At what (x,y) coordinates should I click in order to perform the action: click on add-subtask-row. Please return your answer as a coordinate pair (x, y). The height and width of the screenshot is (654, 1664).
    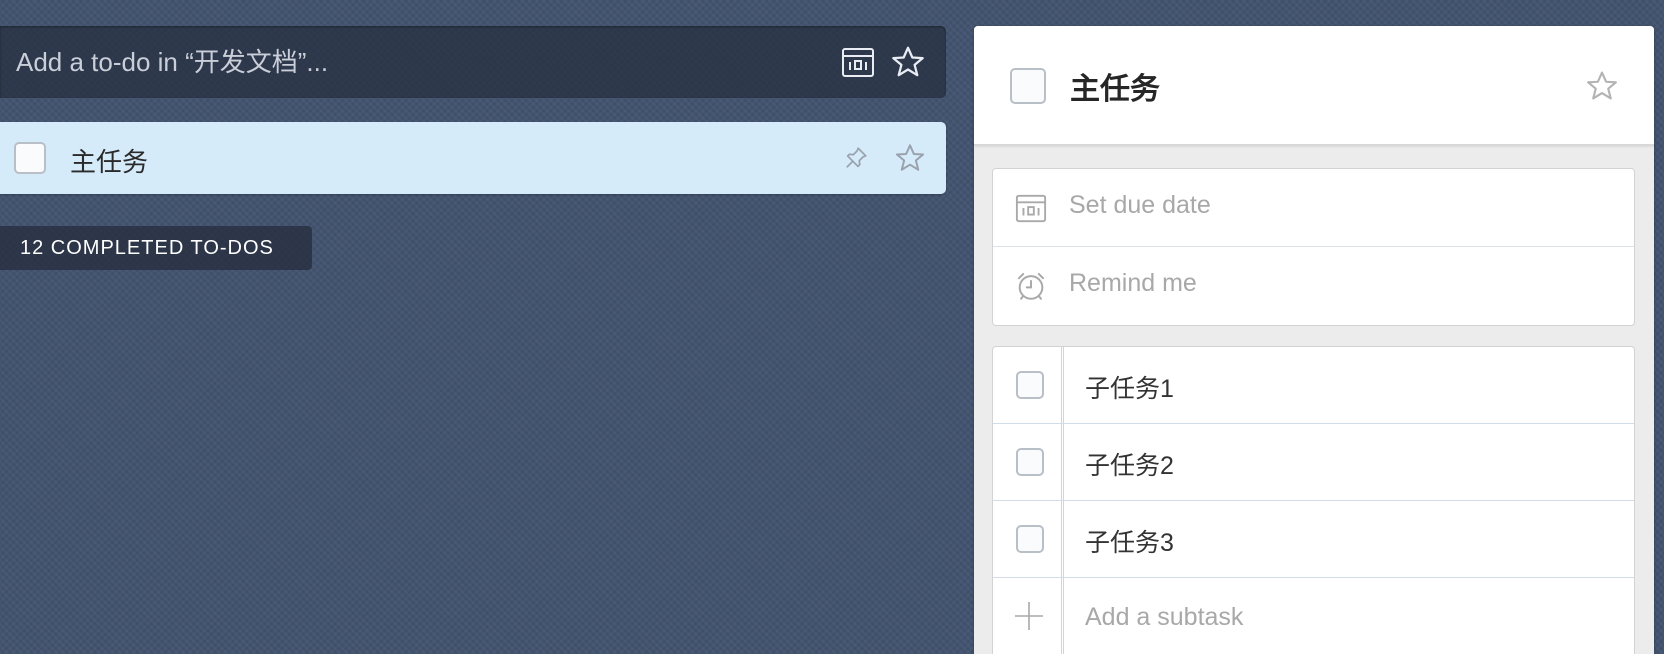
    Looking at the image, I should click on (1313, 616).